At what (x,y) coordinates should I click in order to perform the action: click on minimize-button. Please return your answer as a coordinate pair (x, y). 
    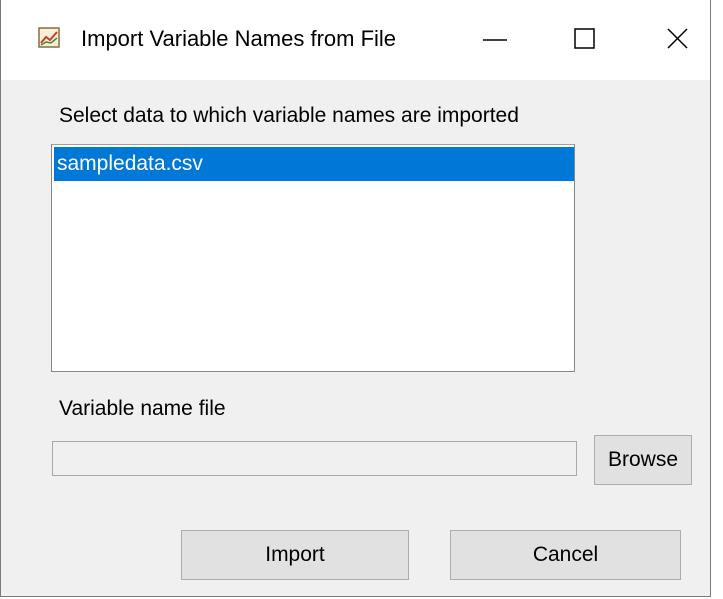
    Looking at the image, I should click on (495, 39).